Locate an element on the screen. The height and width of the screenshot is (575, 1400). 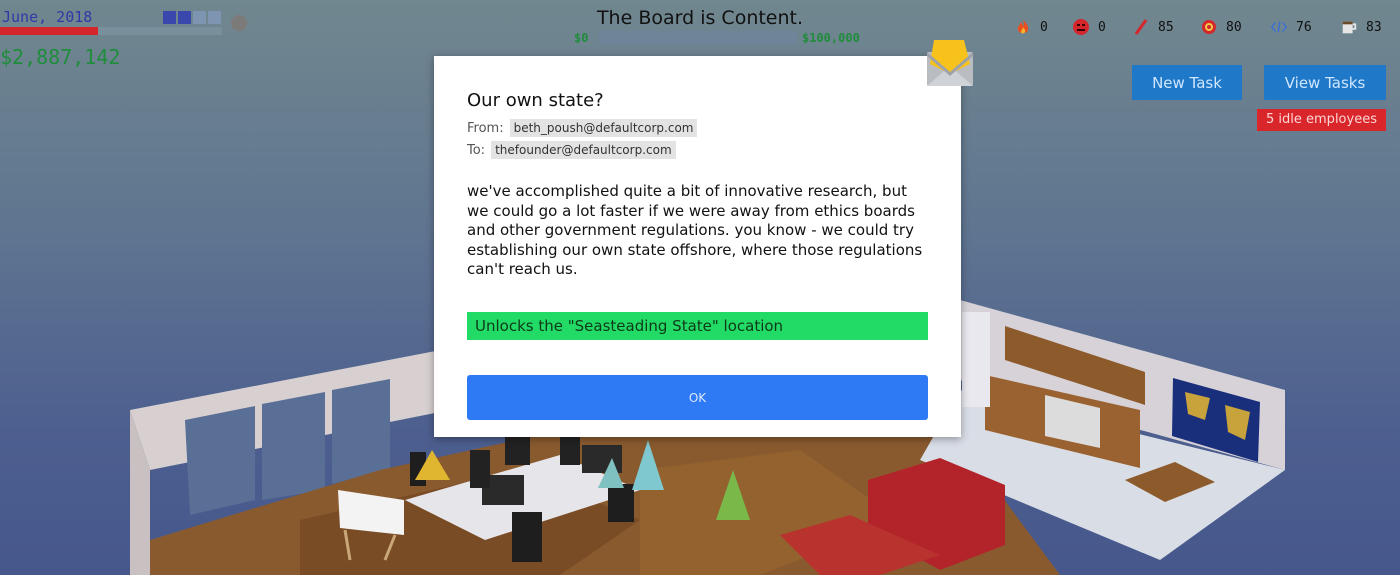
email-subject: Our own state? is located at coordinates (535, 100).